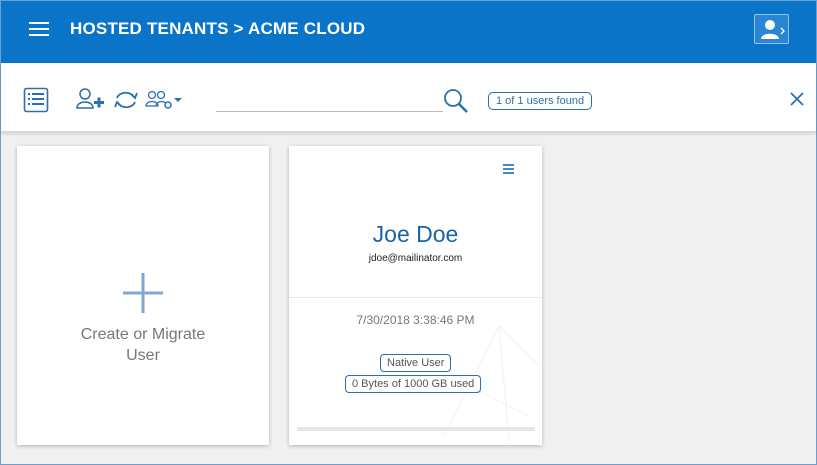 The height and width of the screenshot is (465, 817). I want to click on page-title: HOSTED TENANTS > ACME CLOUD, so click(218, 28).